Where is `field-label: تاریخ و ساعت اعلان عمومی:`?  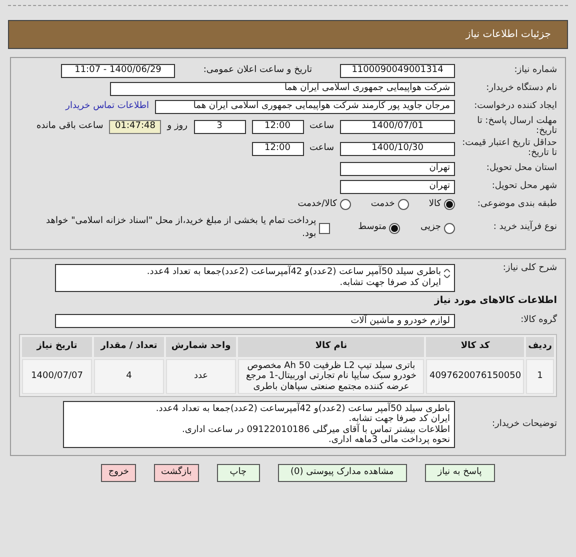 field-label: تاریخ و ساعت اعلان عمومی: is located at coordinates (257, 71).